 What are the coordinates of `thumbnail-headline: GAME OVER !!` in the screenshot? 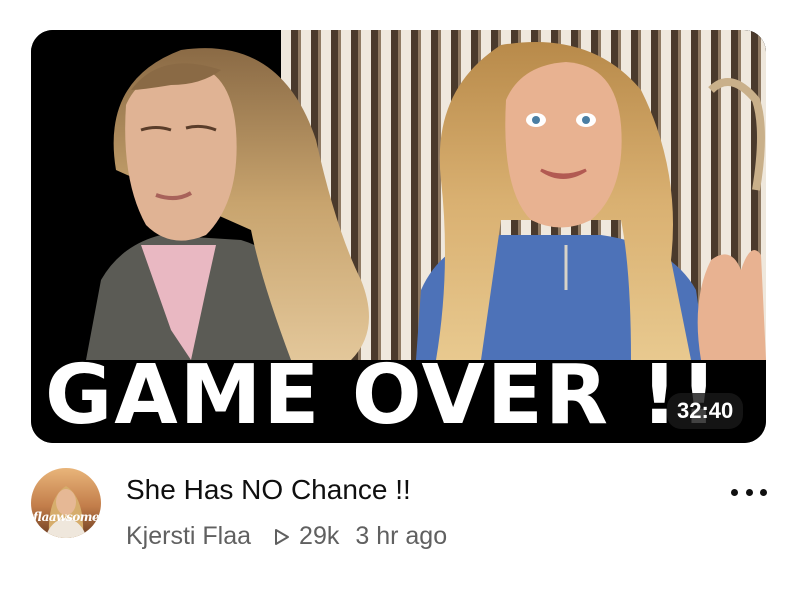 It's located at (382, 395).